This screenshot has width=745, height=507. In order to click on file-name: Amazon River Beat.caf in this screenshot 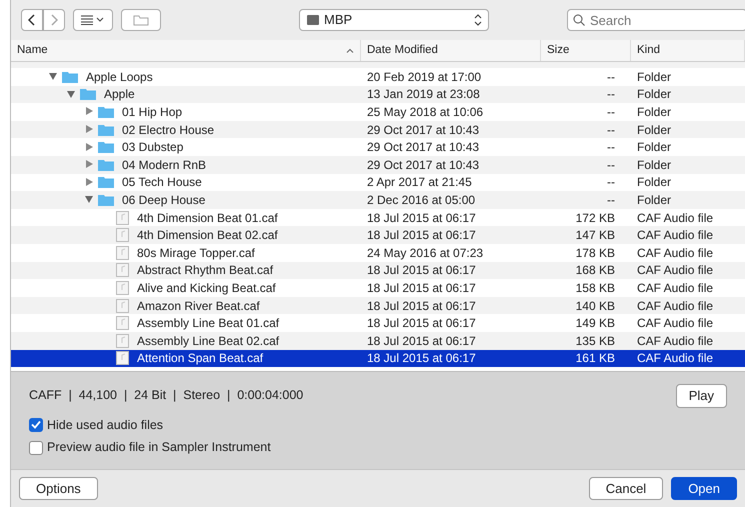, I will do `click(198, 306)`.